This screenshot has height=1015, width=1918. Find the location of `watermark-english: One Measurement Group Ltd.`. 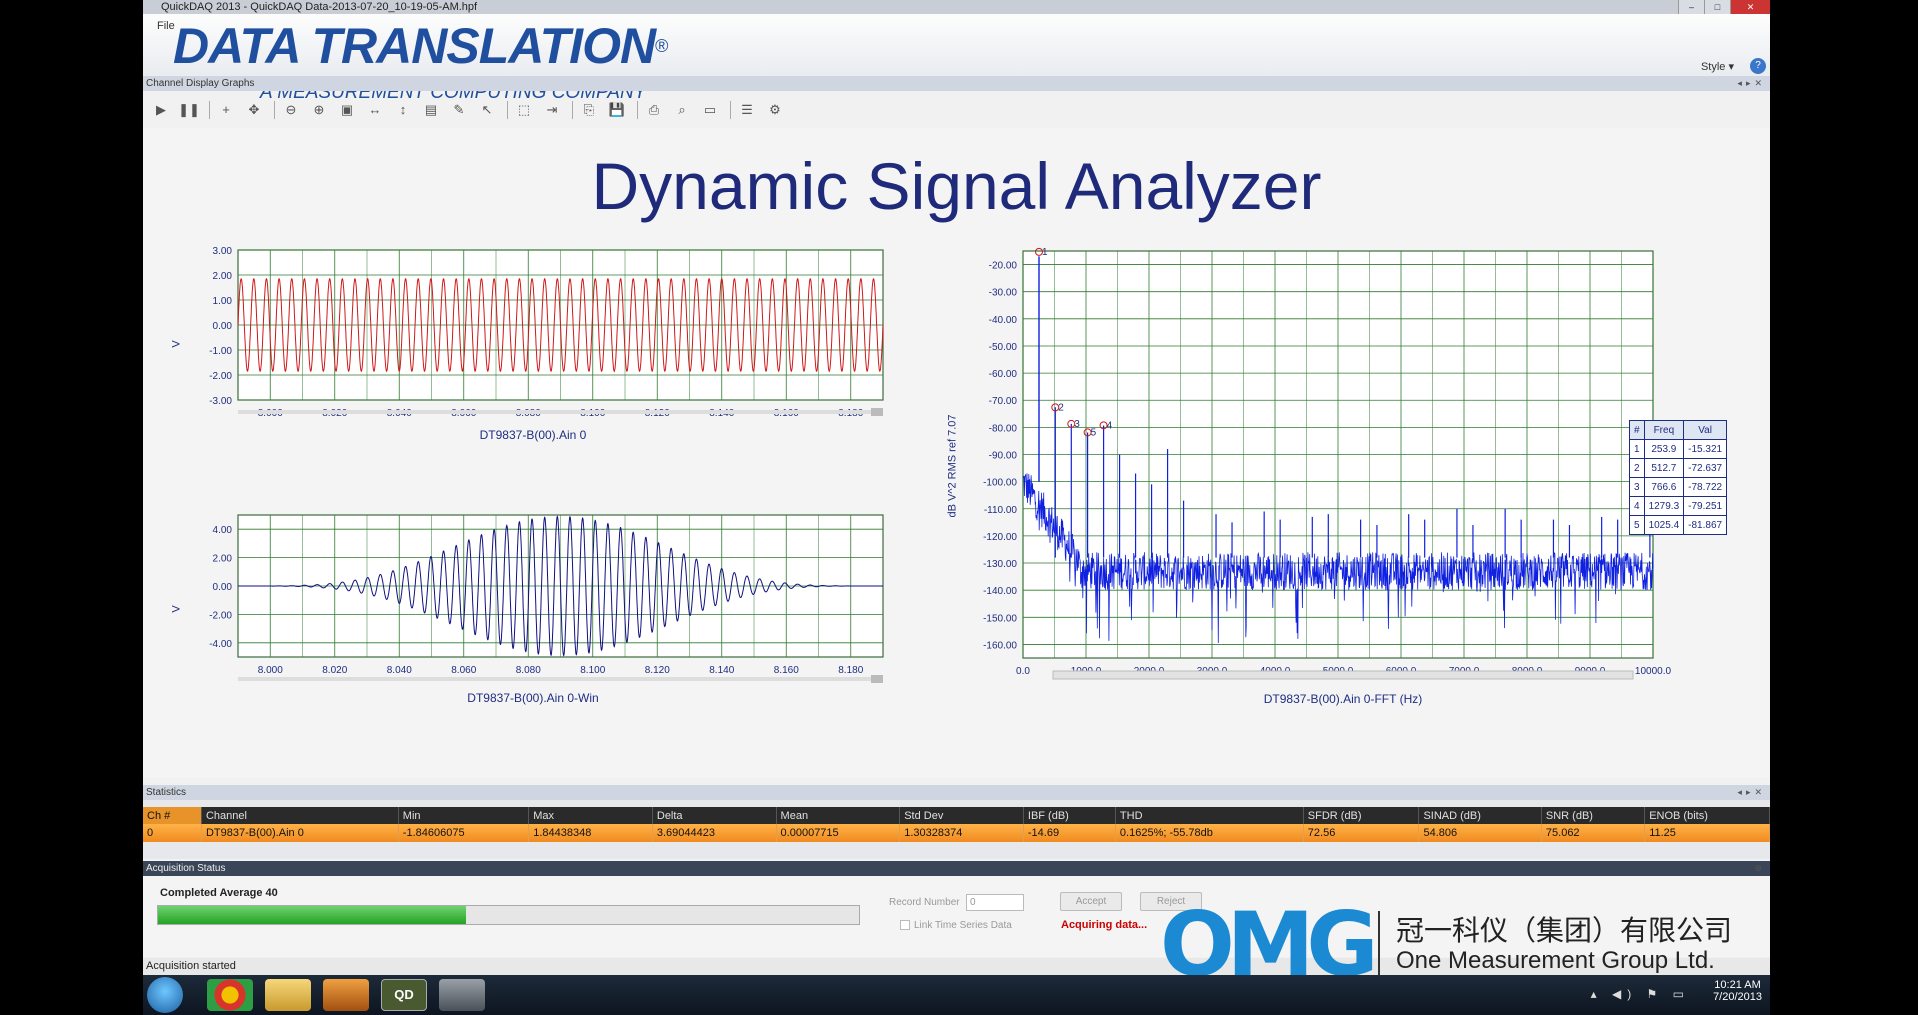

watermark-english: One Measurement Group Ltd. is located at coordinates (1555, 960).